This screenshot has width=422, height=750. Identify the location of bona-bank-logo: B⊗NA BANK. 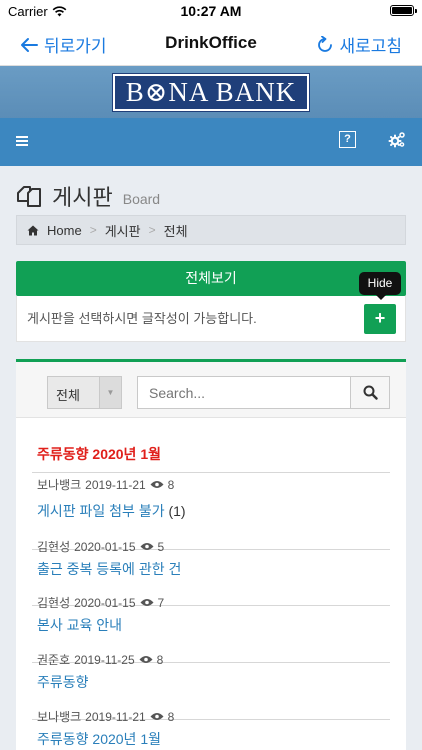
(211, 92).